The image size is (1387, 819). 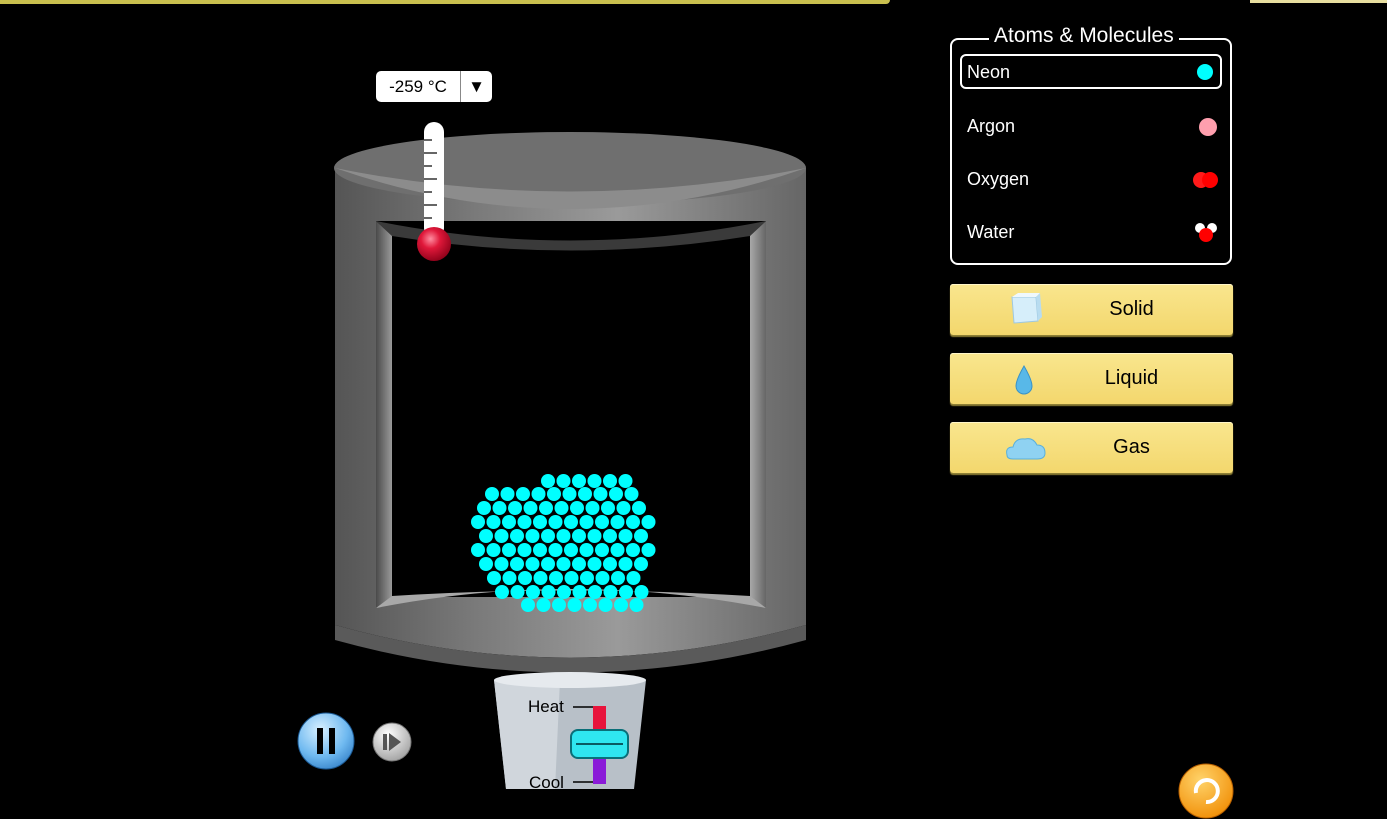 What do you see at coordinates (445, 2) in the screenshot?
I see `top-accent-bar` at bounding box center [445, 2].